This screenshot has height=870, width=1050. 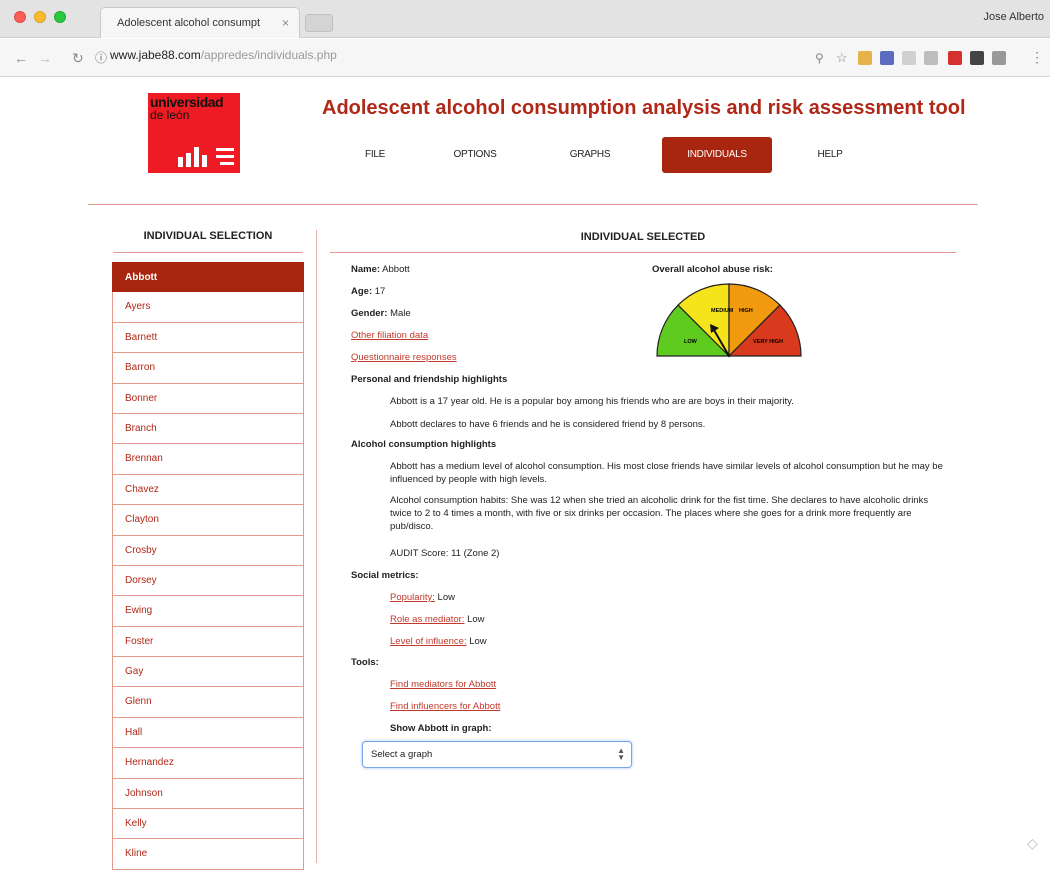 I want to click on list-item-barron: Barron, so click(x=208, y=368).